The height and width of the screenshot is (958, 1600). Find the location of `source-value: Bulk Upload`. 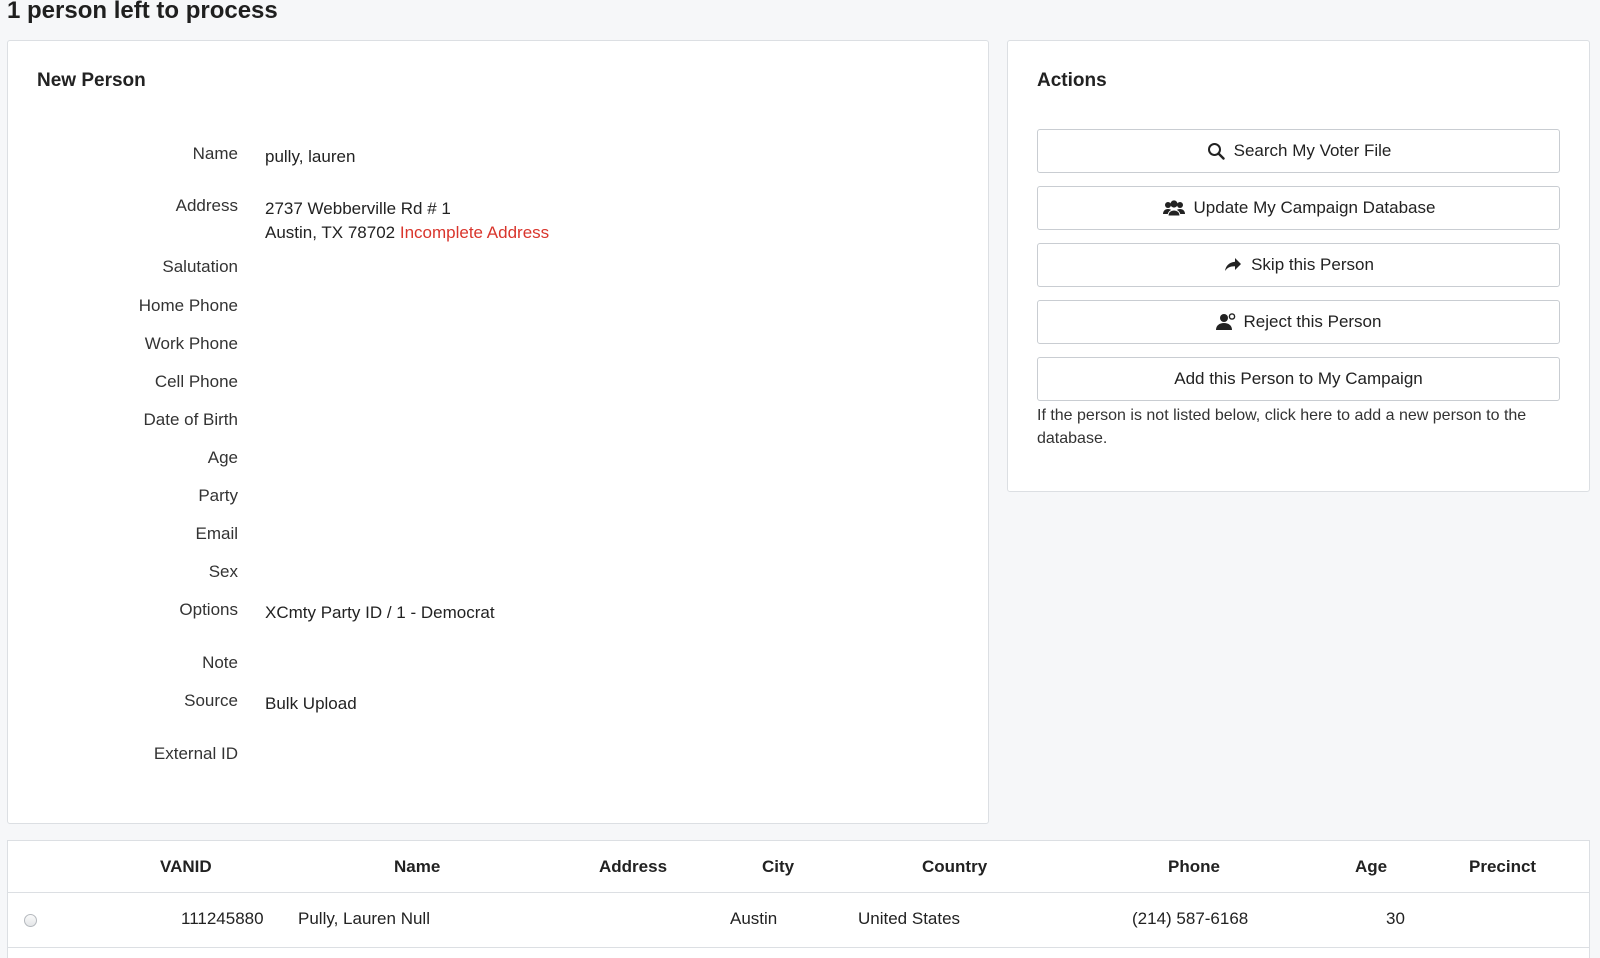

source-value: Bulk Upload is located at coordinates (311, 703).